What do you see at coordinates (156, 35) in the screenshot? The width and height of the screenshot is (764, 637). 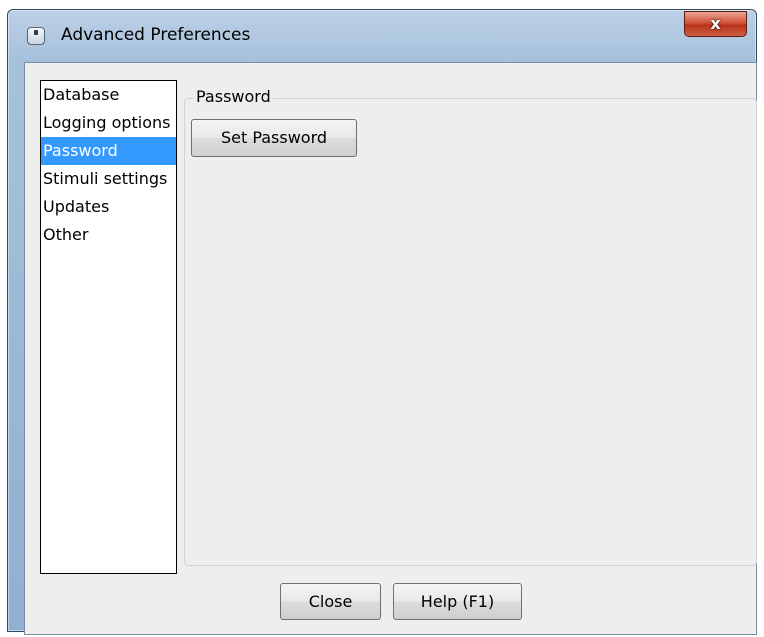 I see `window-title: Advanced Preferences` at bounding box center [156, 35].